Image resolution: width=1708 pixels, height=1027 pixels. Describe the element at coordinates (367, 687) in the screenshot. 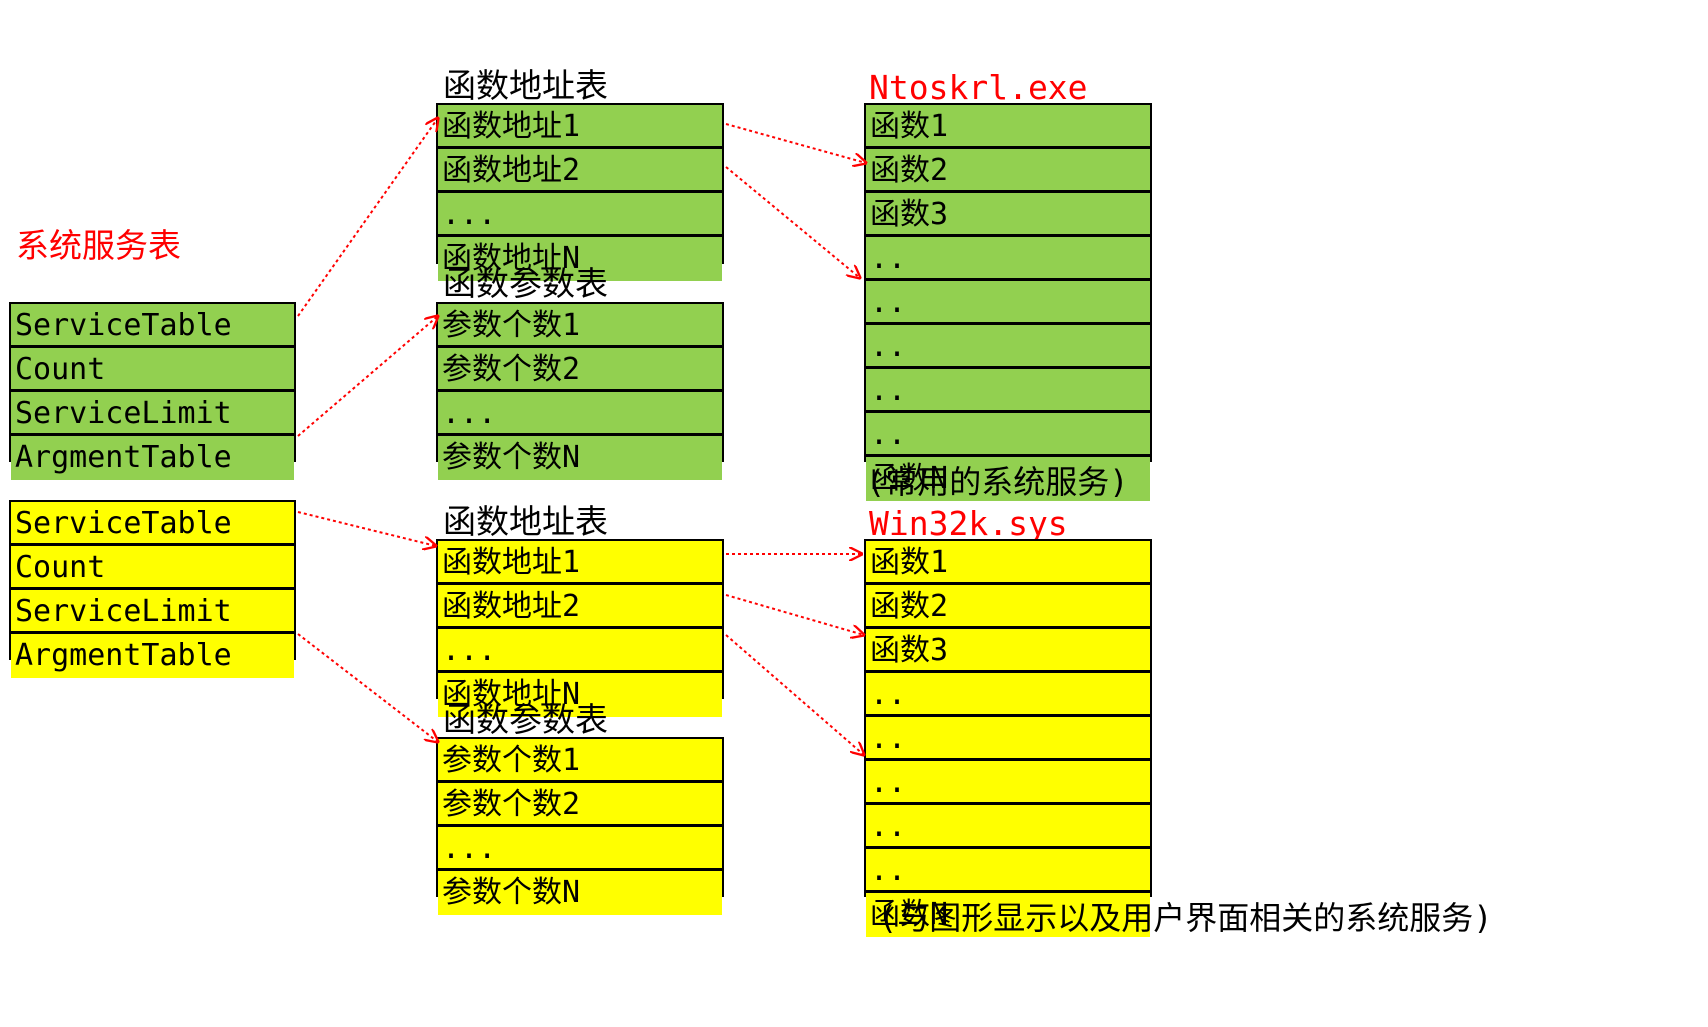

I see `arrow-argtable-yellow-to-bottom-param` at that location.